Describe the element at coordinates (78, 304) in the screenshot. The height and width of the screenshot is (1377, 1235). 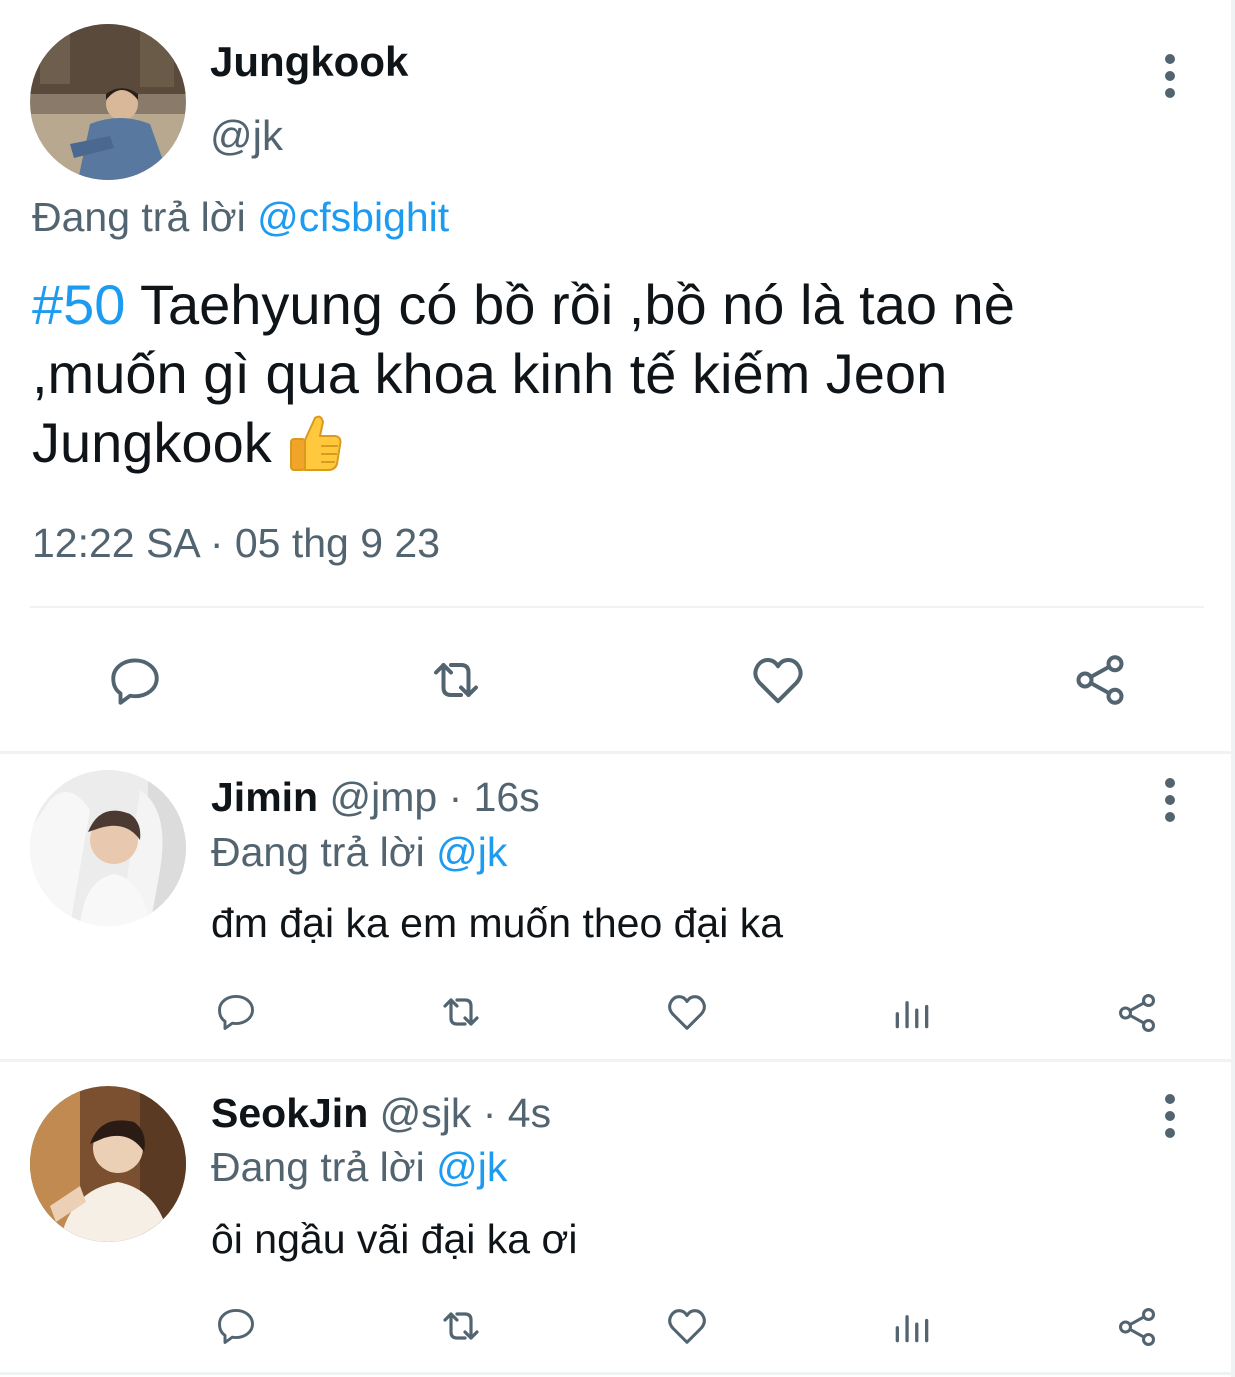
I see `hashtag-link: #50` at that location.